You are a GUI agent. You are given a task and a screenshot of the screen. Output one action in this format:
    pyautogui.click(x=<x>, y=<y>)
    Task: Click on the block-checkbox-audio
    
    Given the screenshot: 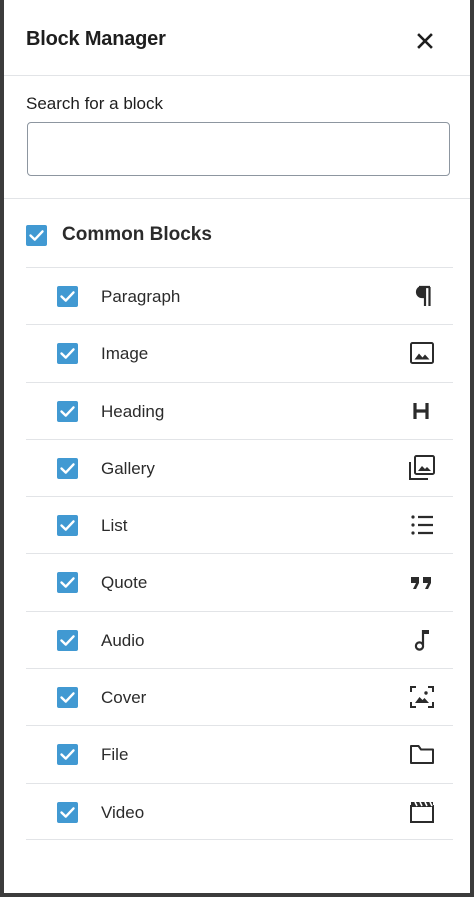 What is the action you would take?
    pyautogui.click(x=67, y=640)
    